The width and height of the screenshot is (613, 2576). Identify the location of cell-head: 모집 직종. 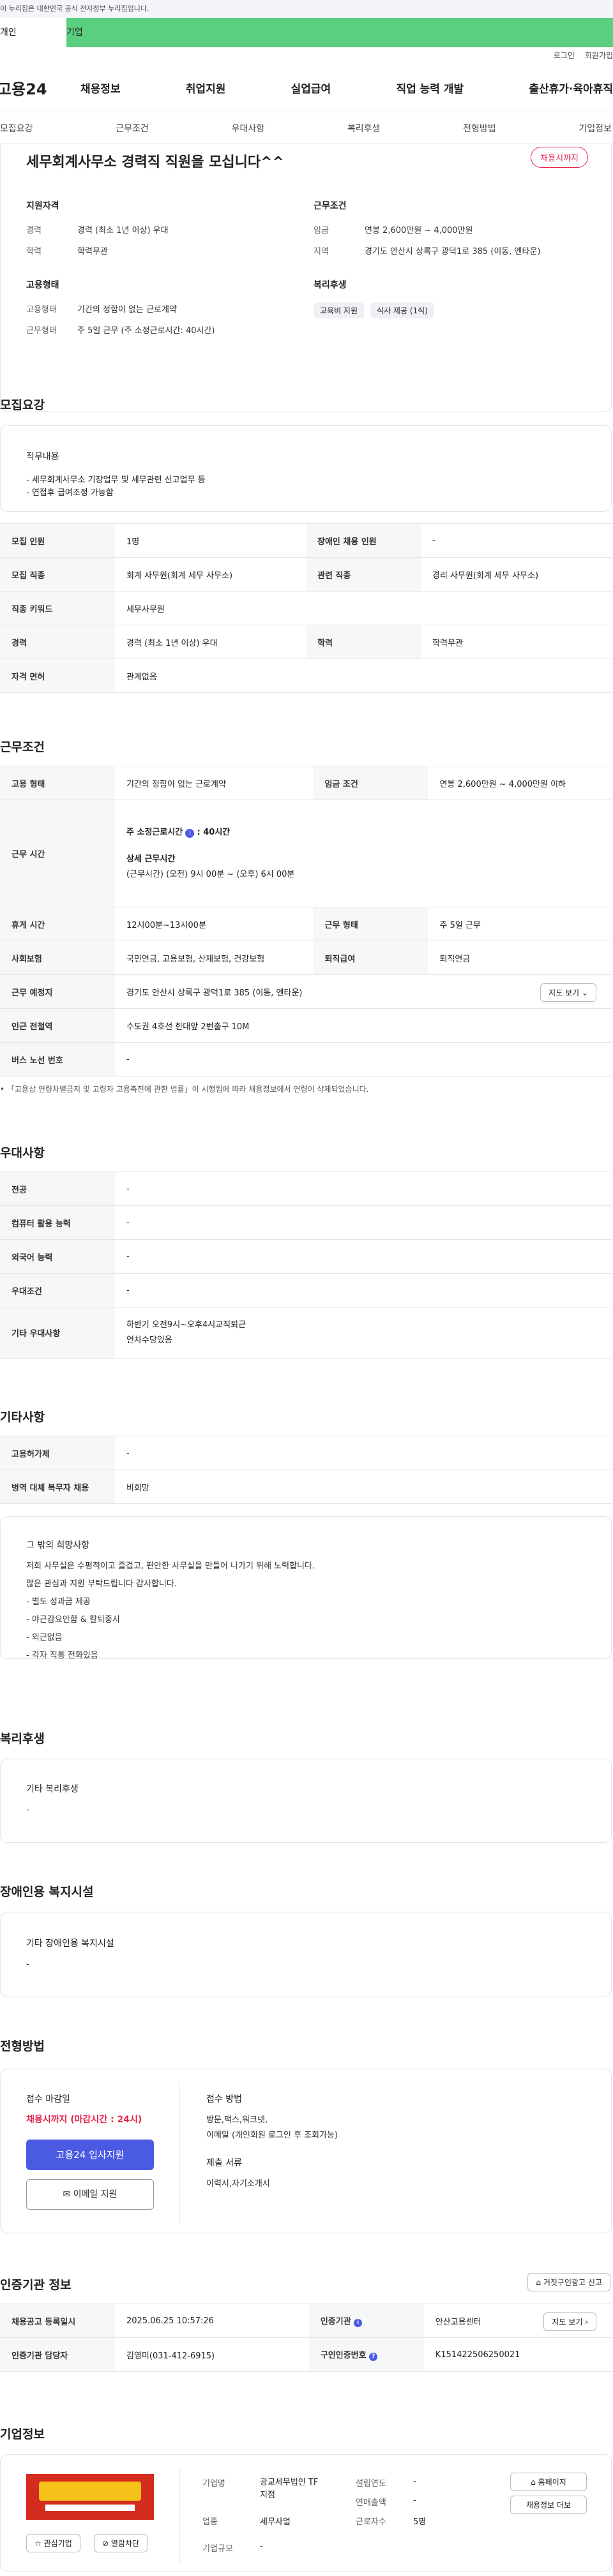
(57, 574).